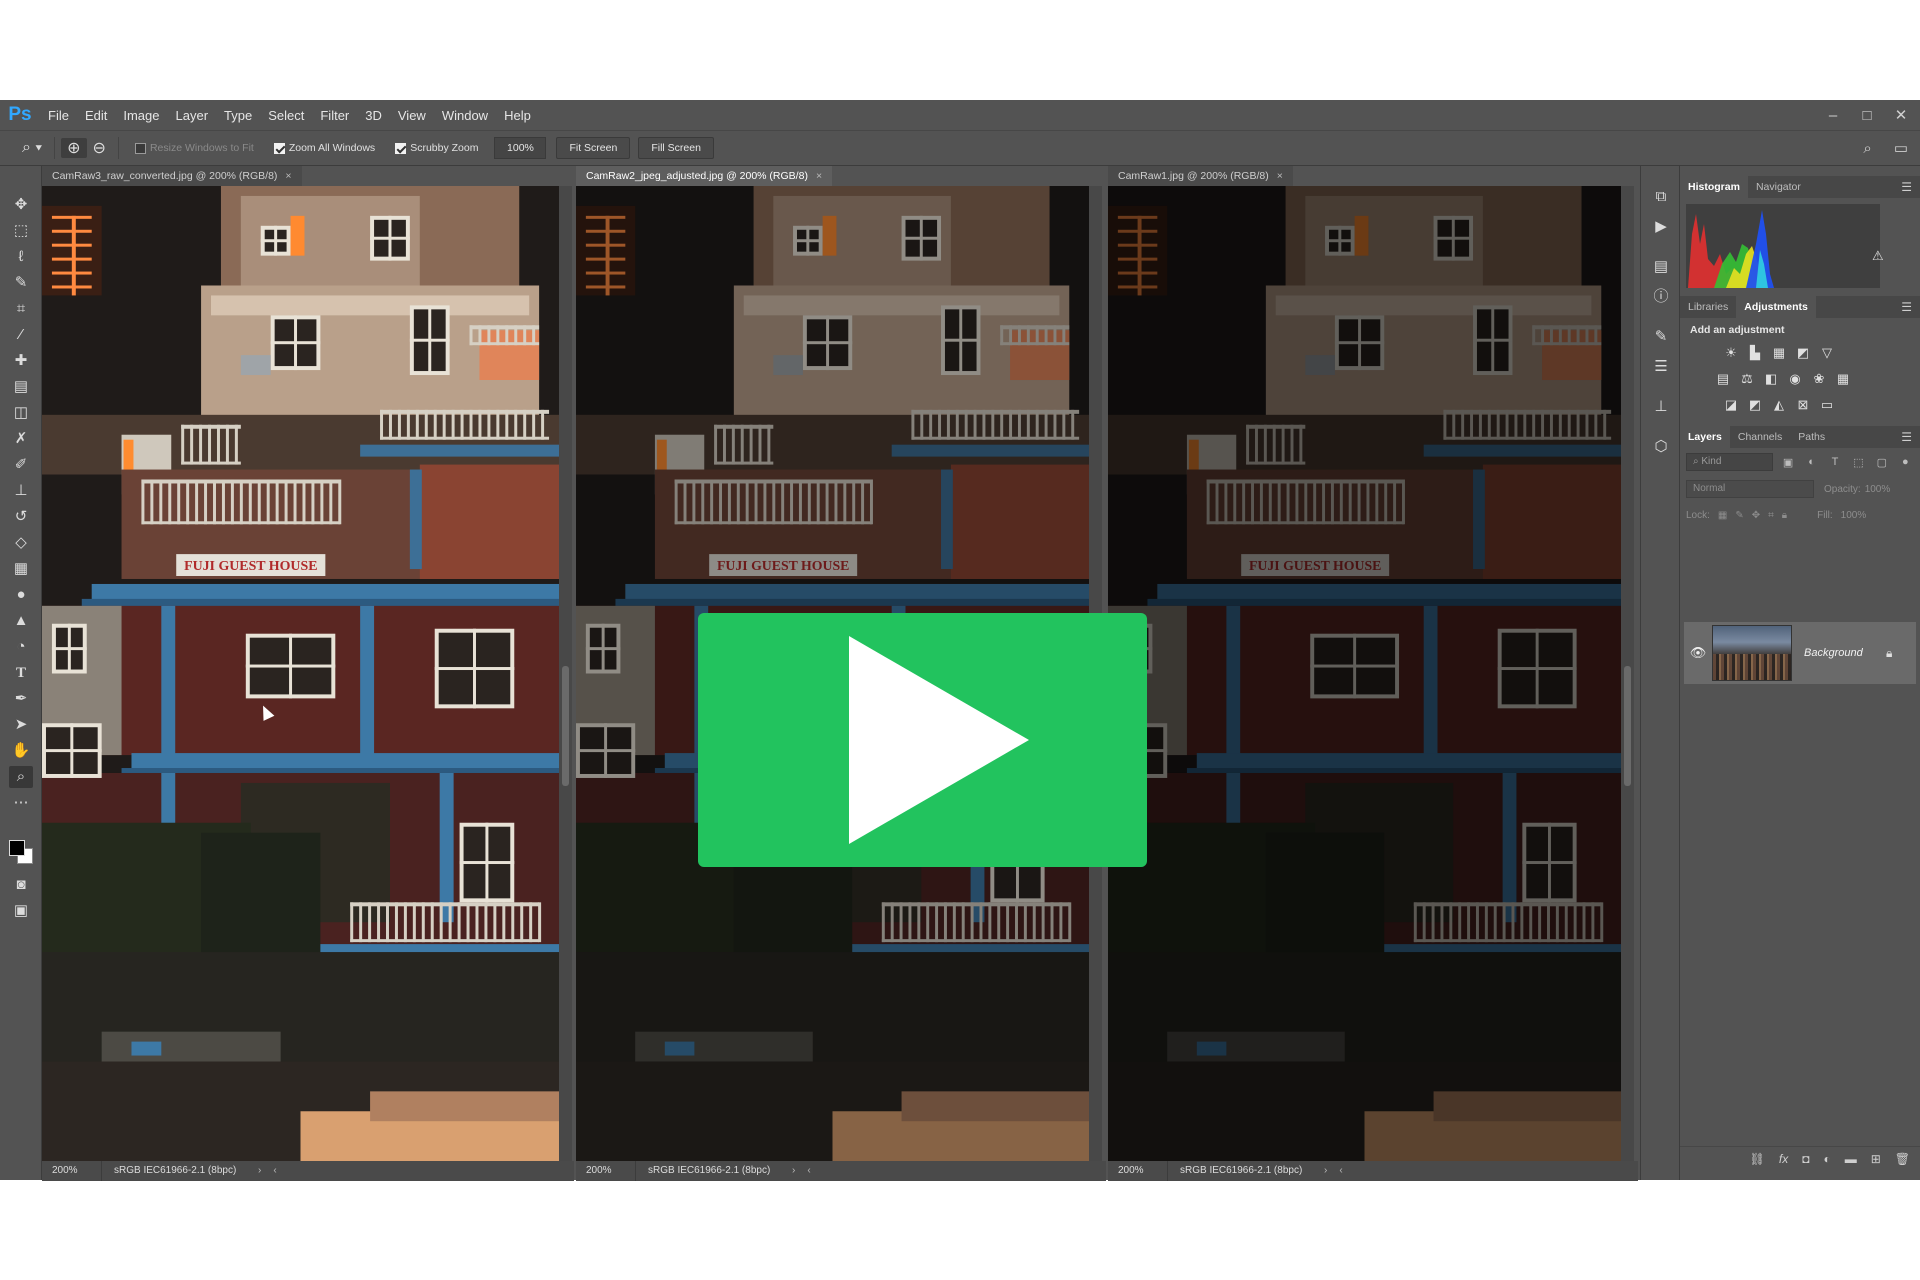  Describe the element at coordinates (1803, 353) in the screenshot. I see `exposure-icon: ◩` at that location.